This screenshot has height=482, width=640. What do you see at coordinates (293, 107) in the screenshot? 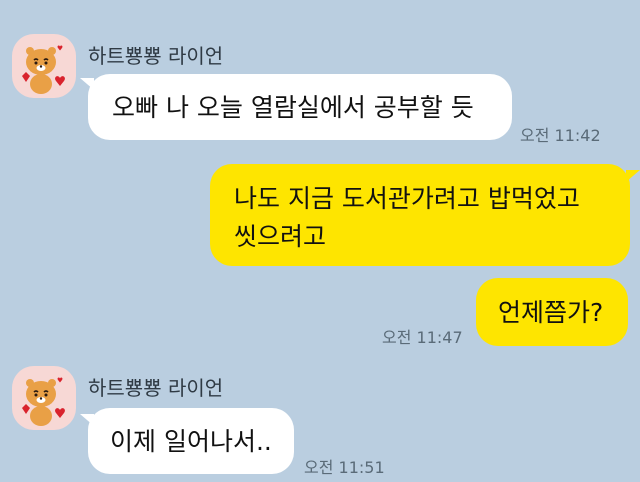
I see `message-text: 오빠 나 오늘 열람실에서 공부할 듯` at bounding box center [293, 107].